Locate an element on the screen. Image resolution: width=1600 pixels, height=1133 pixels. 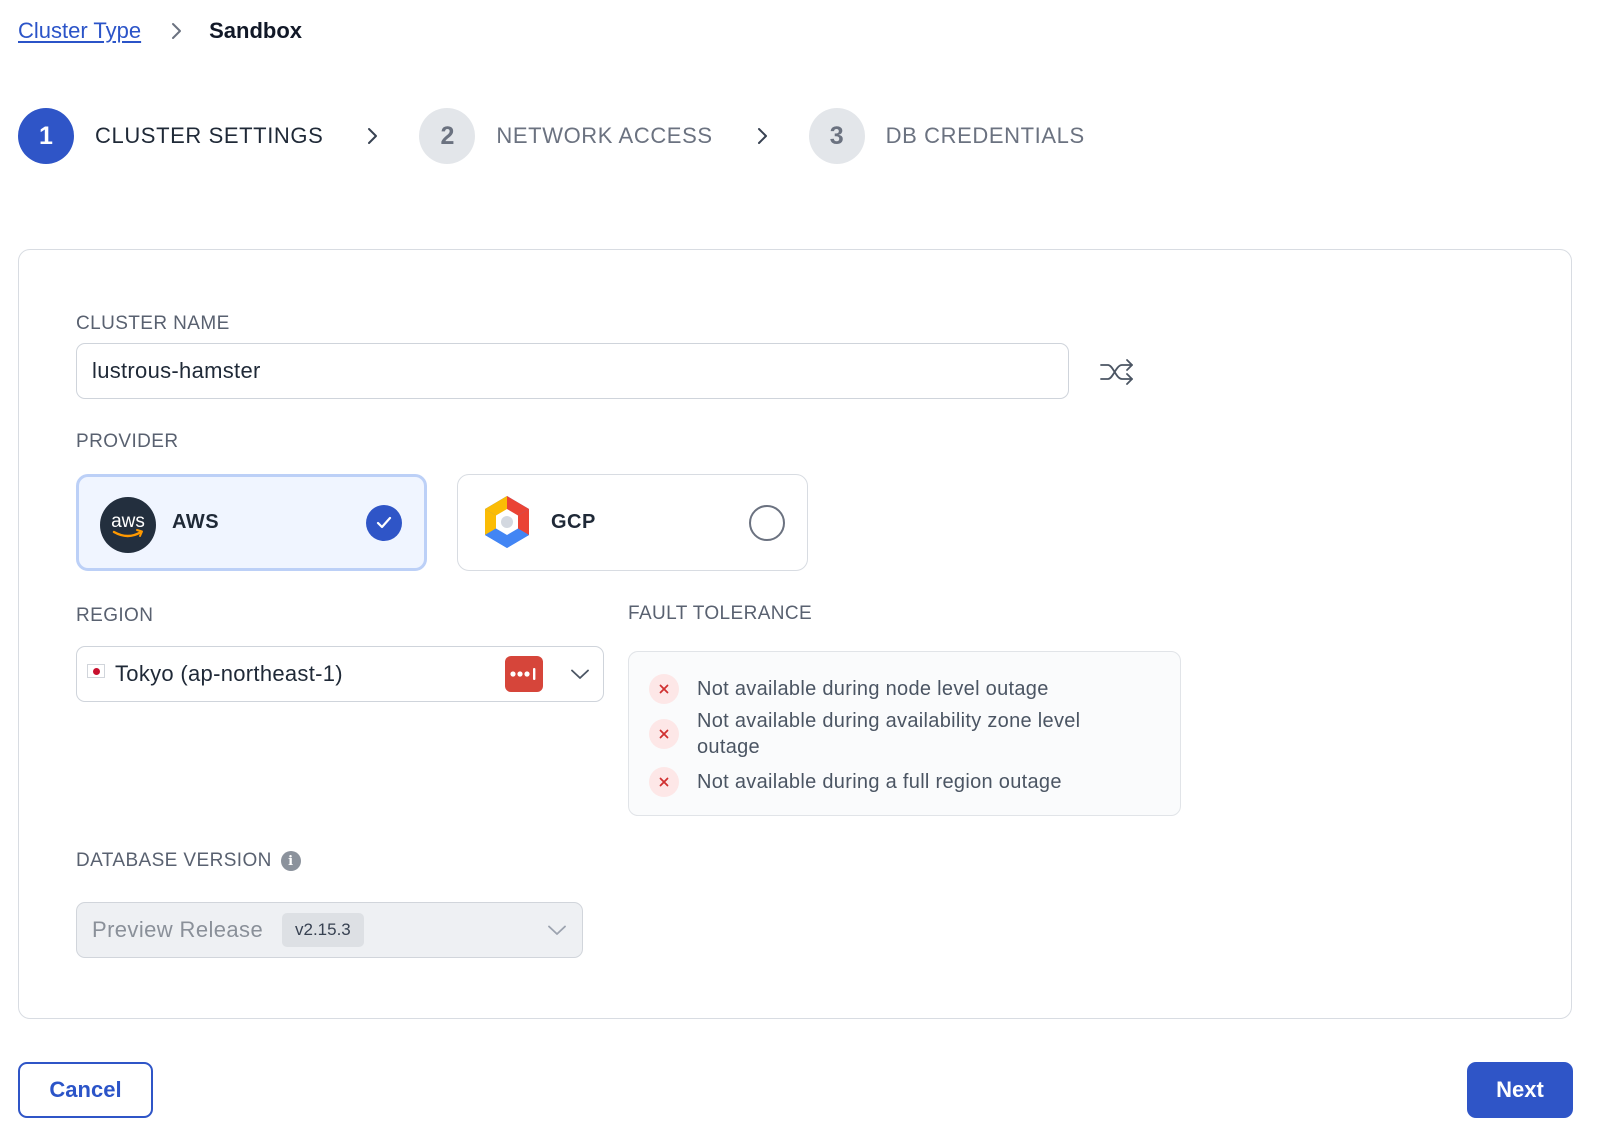
database-version-select: Preview Release v2.15.3 is located at coordinates (329, 930).